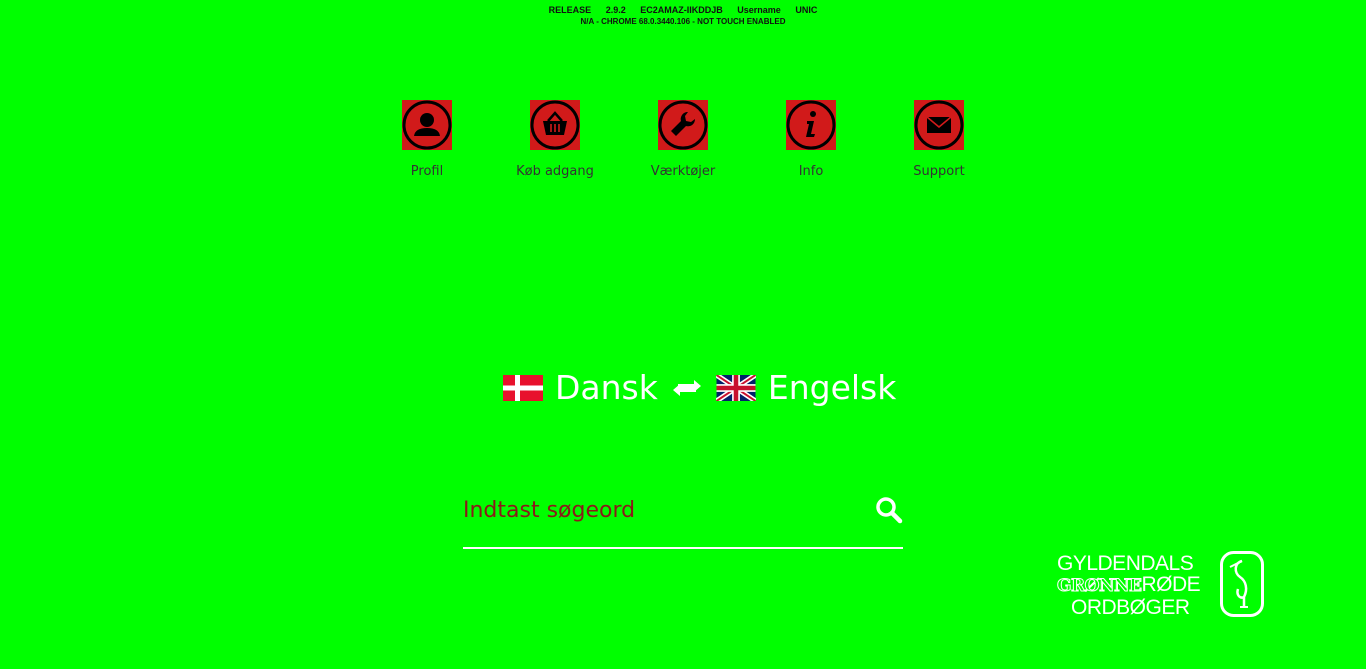 The width and height of the screenshot is (1366, 669). Describe the element at coordinates (427, 171) in the screenshot. I see `nav-profil-label: Profil` at that location.